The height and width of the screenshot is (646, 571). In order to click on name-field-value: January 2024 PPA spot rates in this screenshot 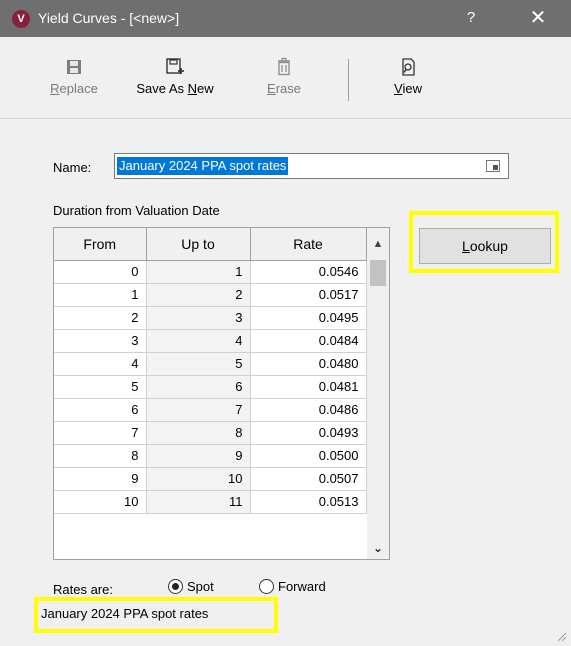, I will do `click(203, 166)`.